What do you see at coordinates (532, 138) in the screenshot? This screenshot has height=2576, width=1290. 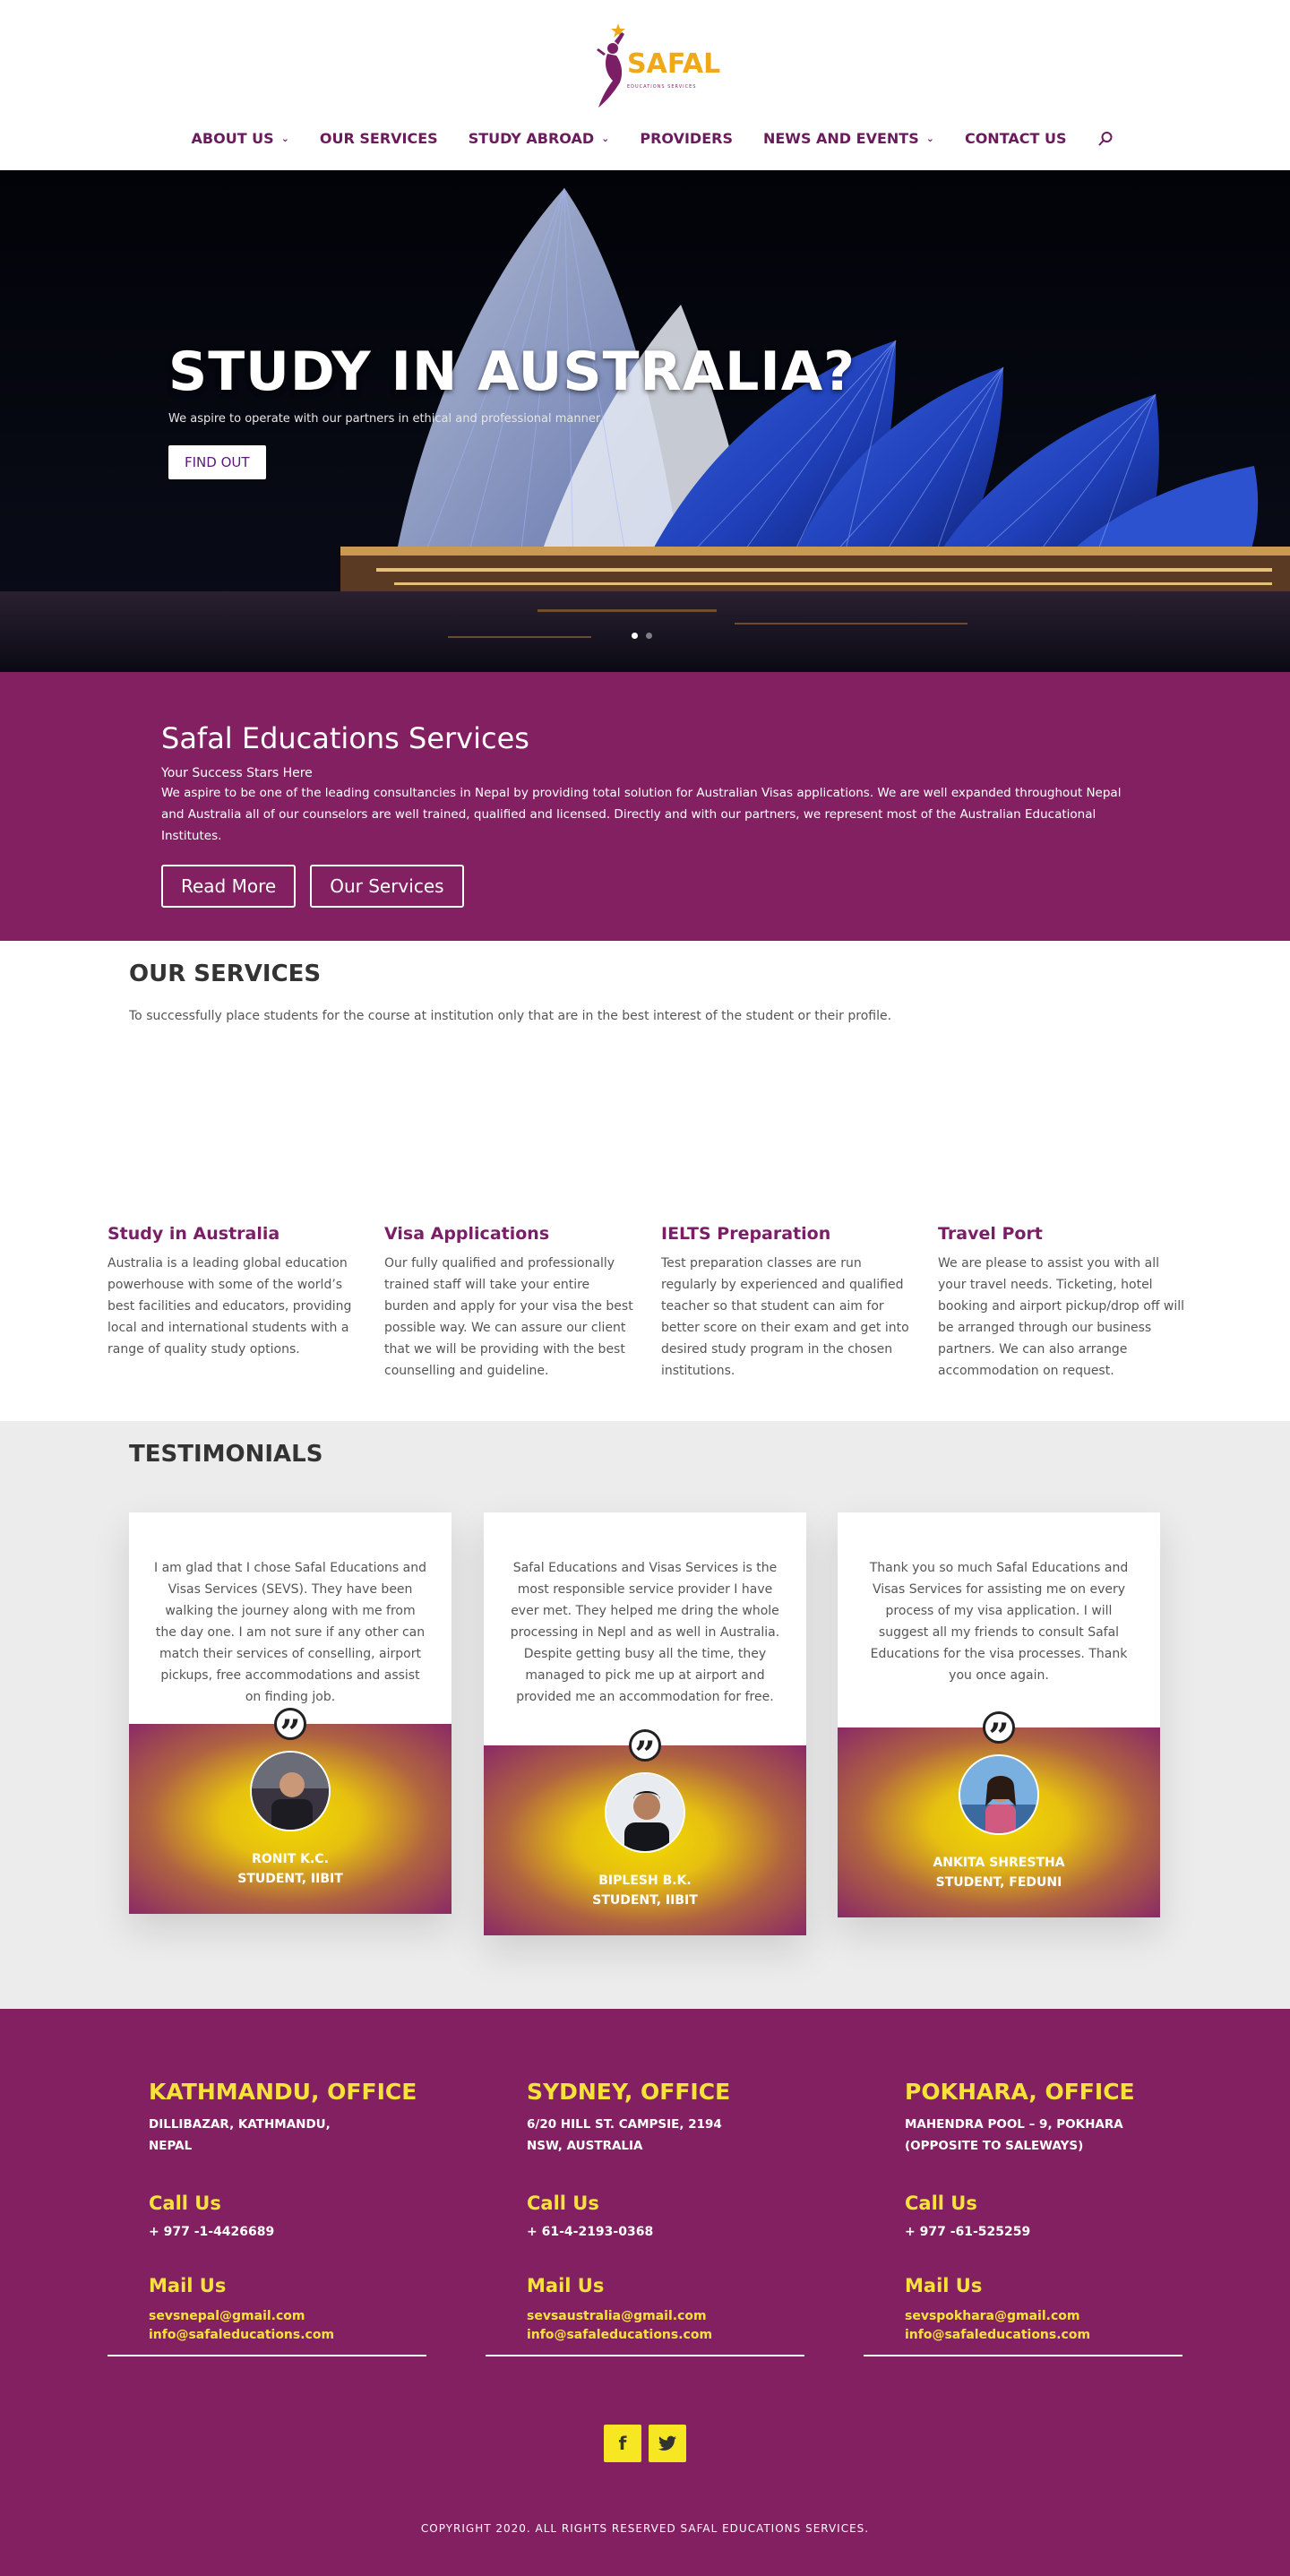 I see `nav-label: STUDY ABROAD` at bounding box center [532, 138].